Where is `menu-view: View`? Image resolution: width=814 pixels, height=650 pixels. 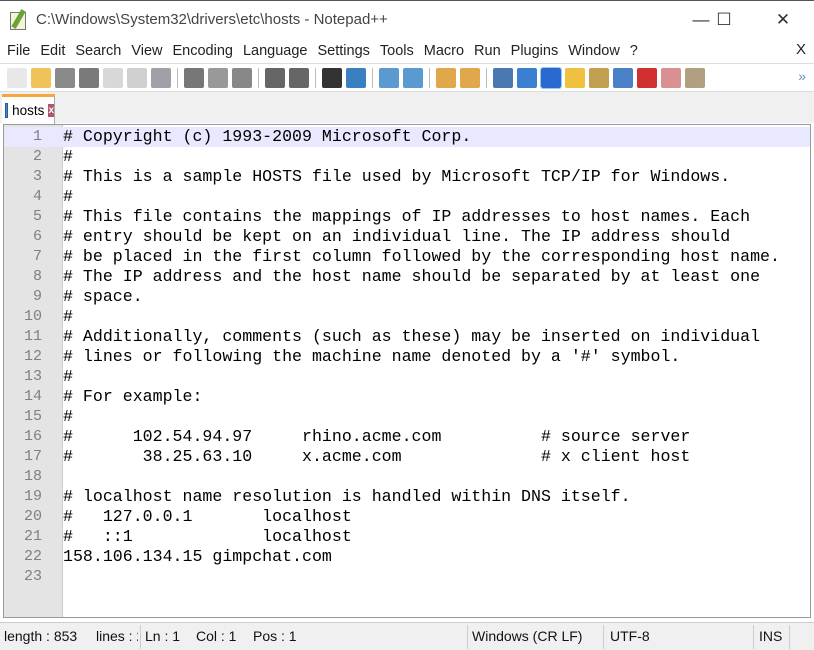
menu-view: View is located at coordinates (146, 51).